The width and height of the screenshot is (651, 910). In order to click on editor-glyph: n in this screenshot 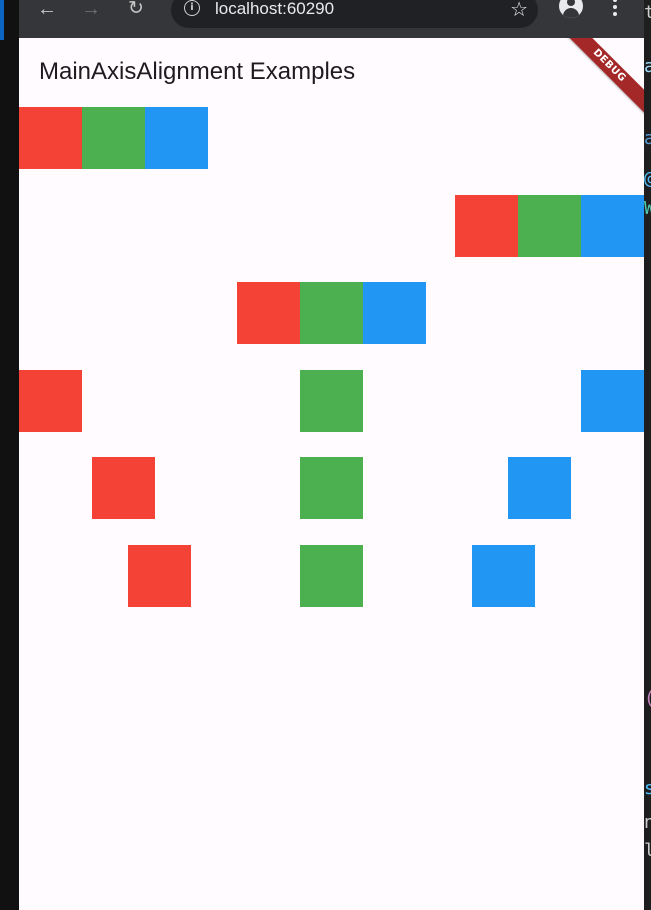, I will do `click(647, 822)`.